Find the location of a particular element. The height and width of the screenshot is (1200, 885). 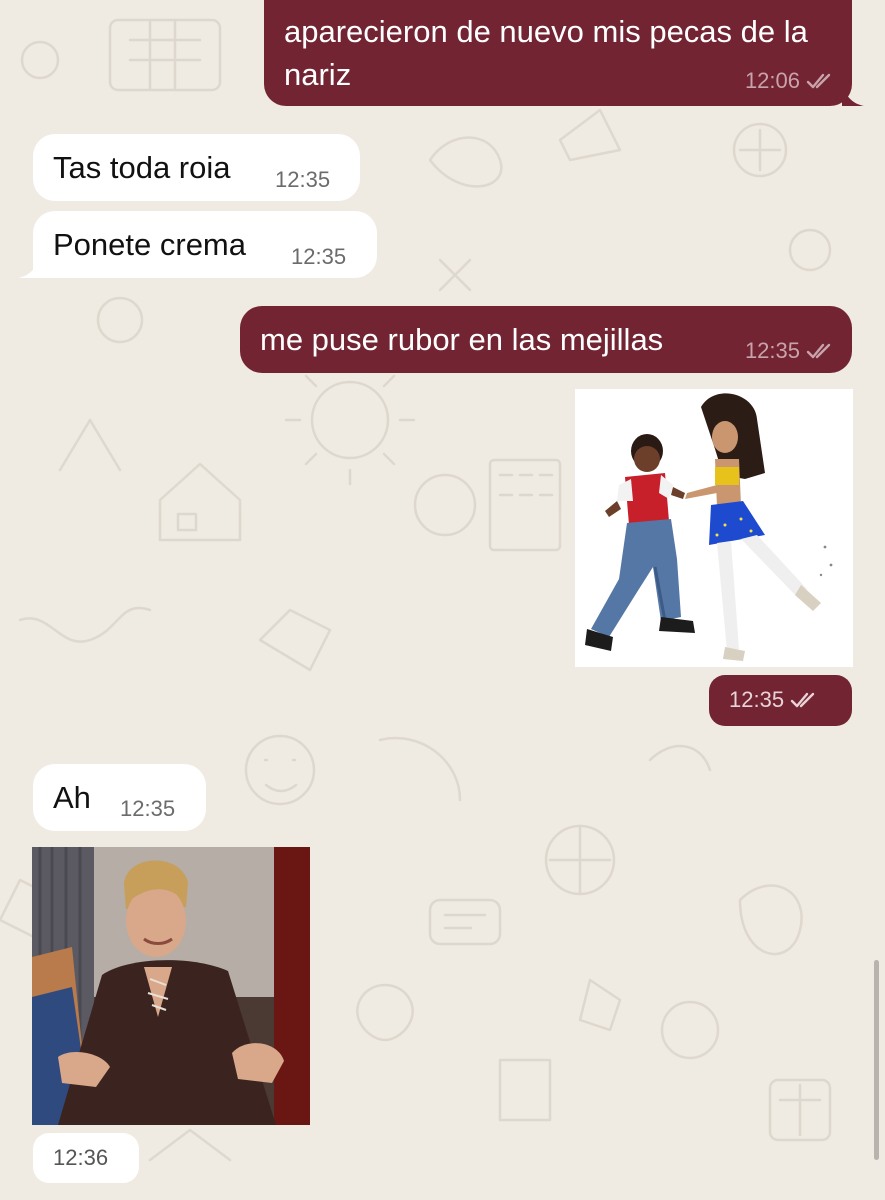

message-meta: 12:36 is located at coordinates (80, 1158).